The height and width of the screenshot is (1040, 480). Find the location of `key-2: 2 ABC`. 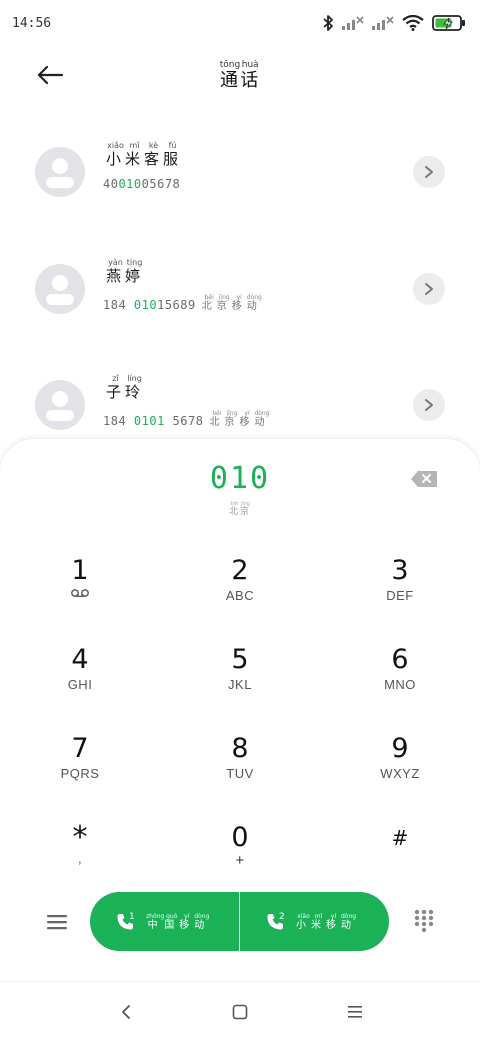

key-2: 2 ABC is located at coordinates (240, 589).